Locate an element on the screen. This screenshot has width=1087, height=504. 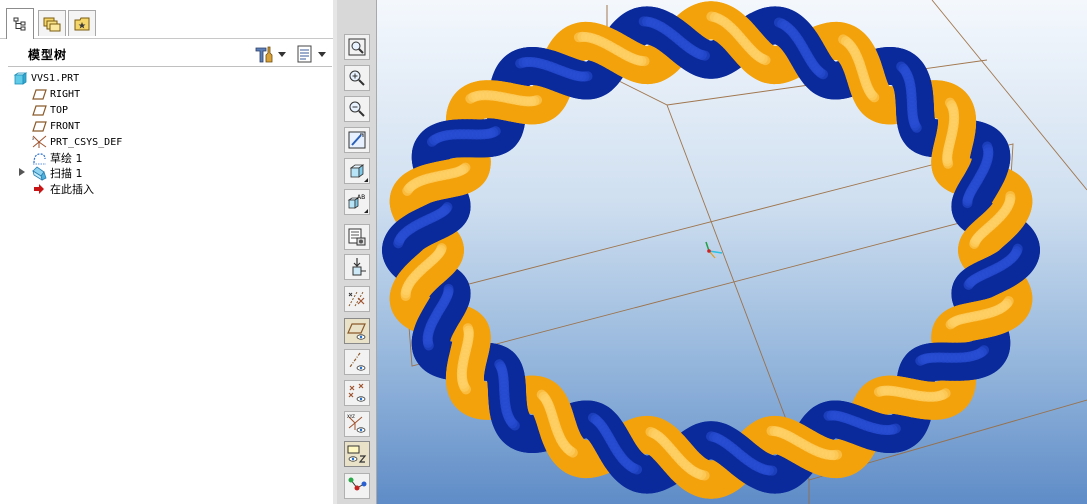
plane-display-button is located at coordinates (357, 331).